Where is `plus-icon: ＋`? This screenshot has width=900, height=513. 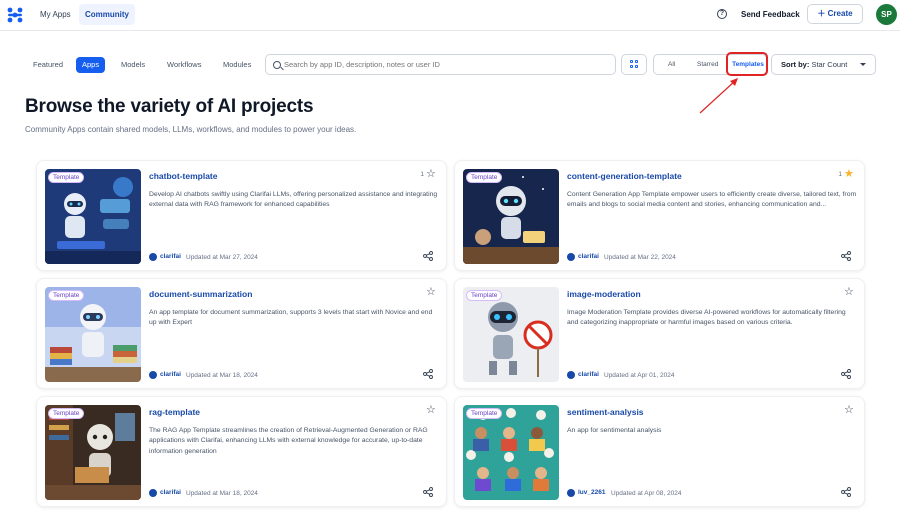 plus-icon: ＋ is located at coordinates (822, 13).